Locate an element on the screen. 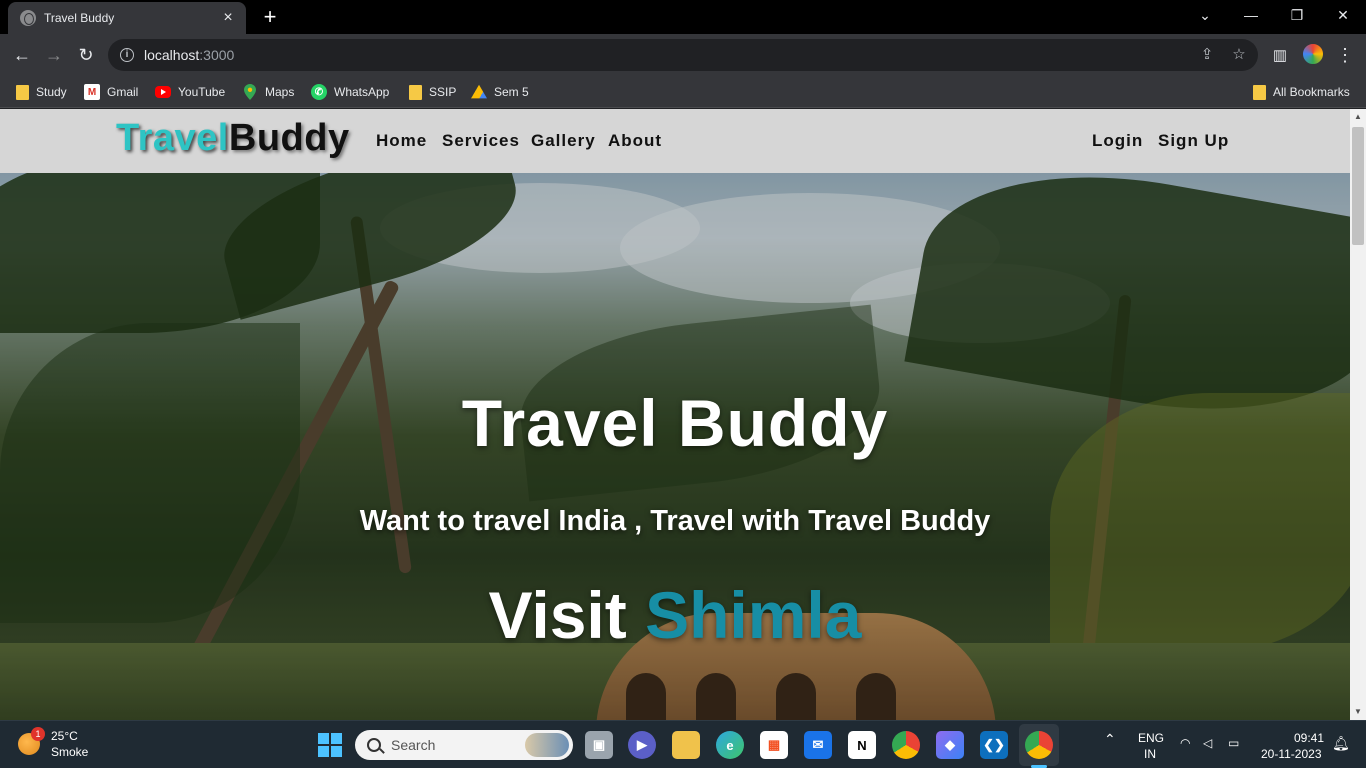 Image resolution: width=1366 pixels, height=768 pixels. bookmark-label: YouTube is located at coordinates (202, 92).